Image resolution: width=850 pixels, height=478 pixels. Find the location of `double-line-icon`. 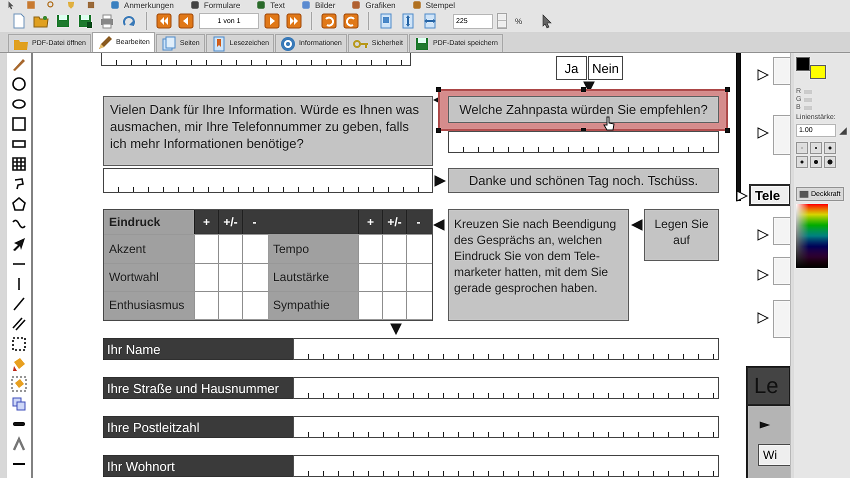

double-line-icon is located at coordinates (19, 324).